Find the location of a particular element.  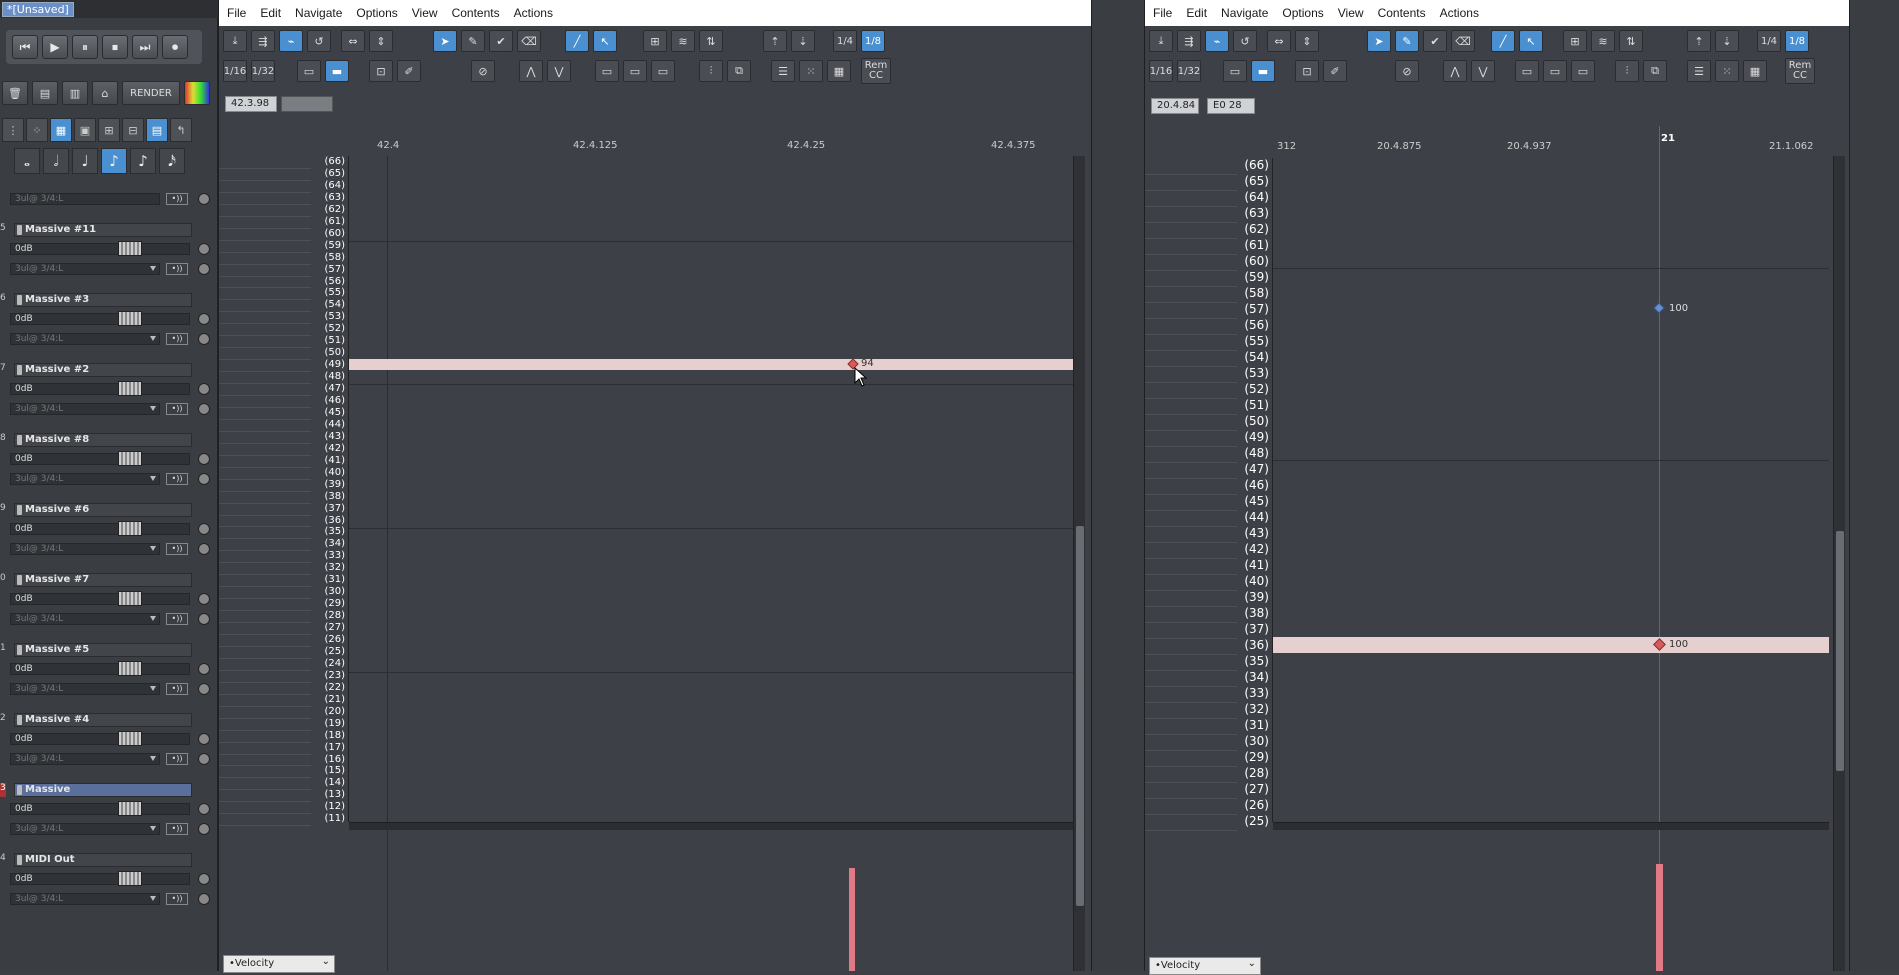

key-label: (39) is located at coordinates (334, 484).